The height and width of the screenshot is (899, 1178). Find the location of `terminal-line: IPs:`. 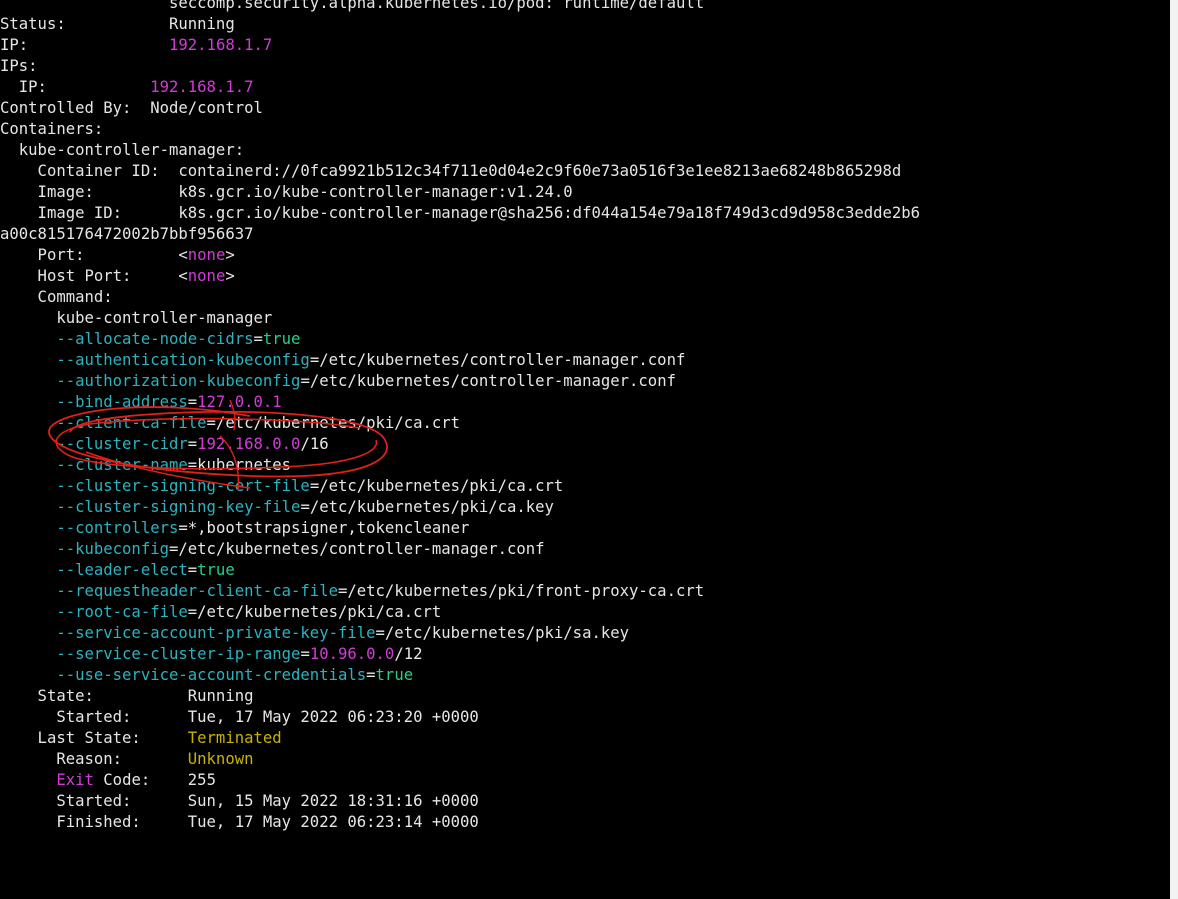

terminal-line: IPs: is located at coordinates (460, 66).